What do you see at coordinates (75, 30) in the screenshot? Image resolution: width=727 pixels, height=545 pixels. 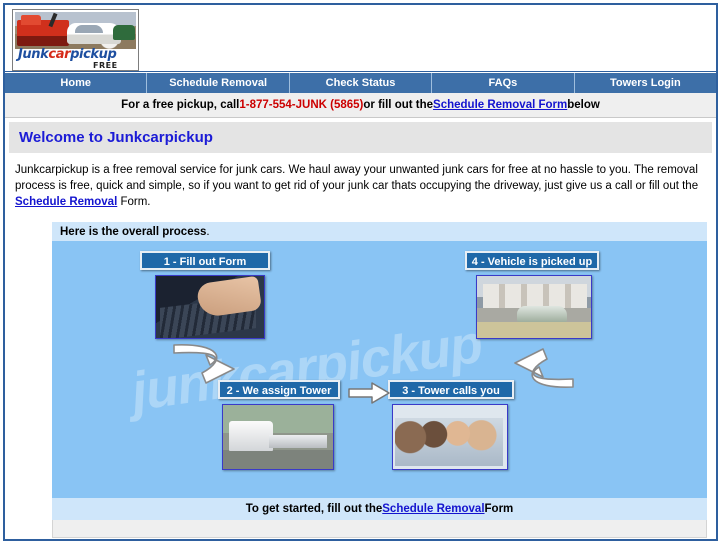 I see `logo-photo-tow-truck-icon` at bounding box center [75, 30].